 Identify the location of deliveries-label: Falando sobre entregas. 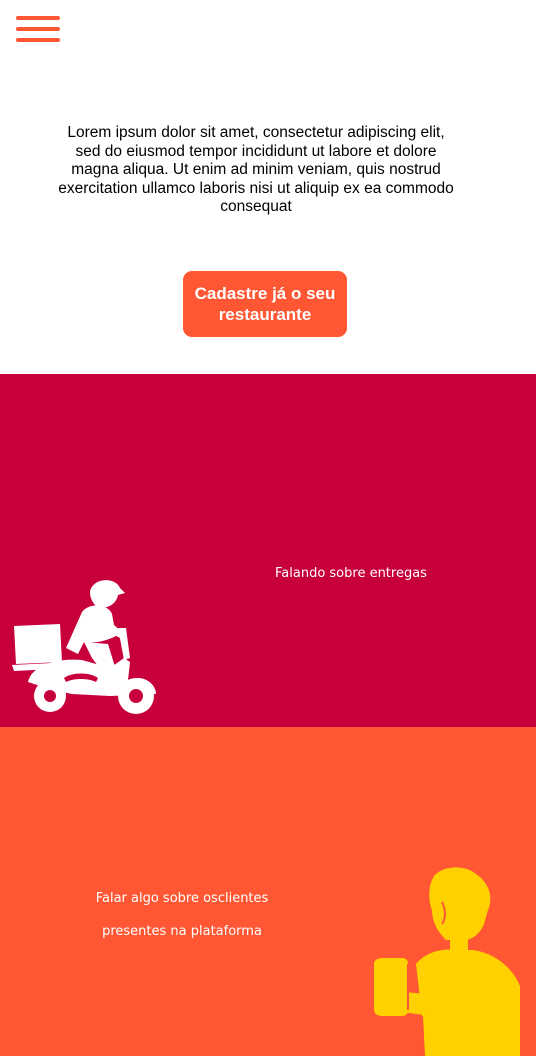
(351, 573).